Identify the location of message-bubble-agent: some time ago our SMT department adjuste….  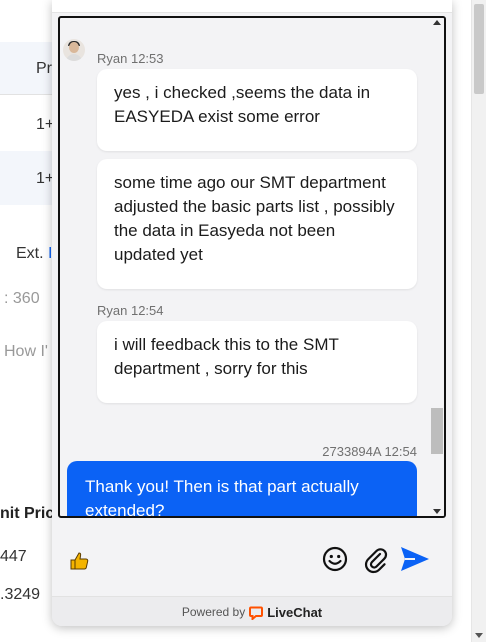
(257, 224).